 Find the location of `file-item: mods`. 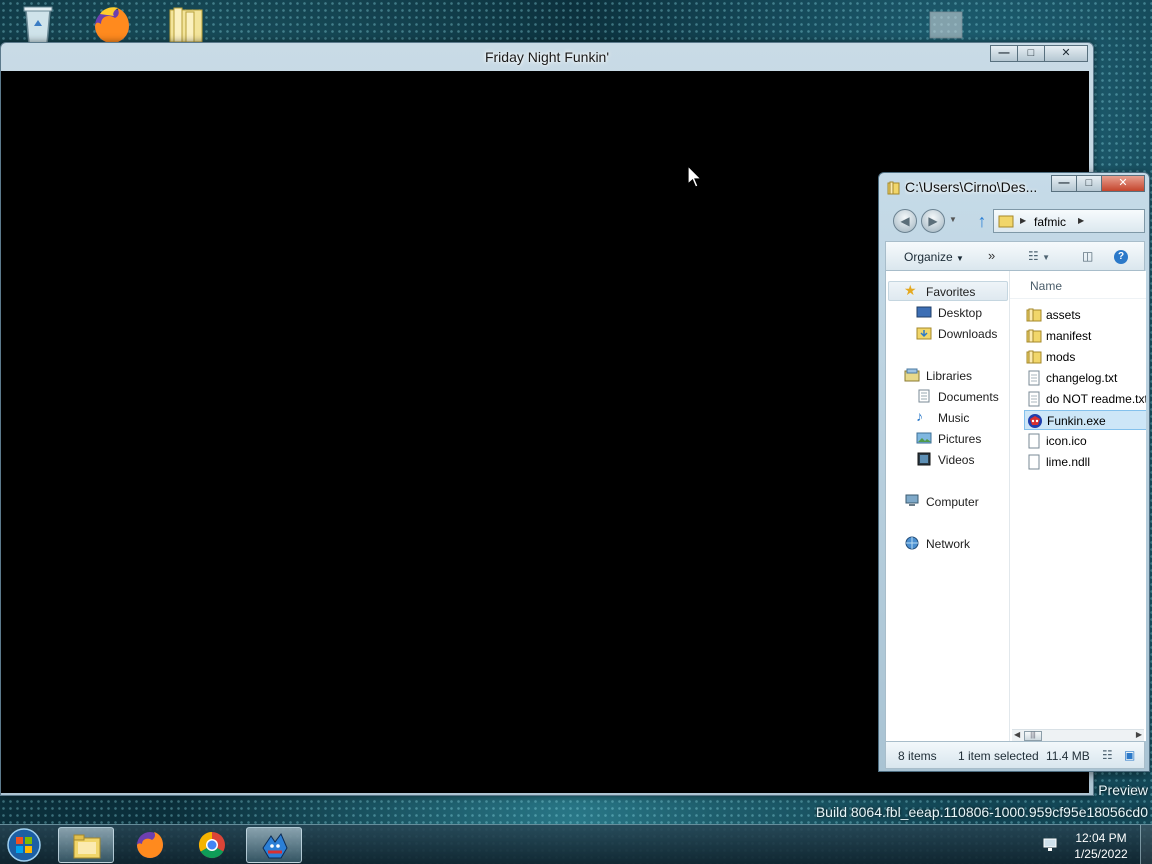

file-item: mods is located at coordinates (1085, 357).